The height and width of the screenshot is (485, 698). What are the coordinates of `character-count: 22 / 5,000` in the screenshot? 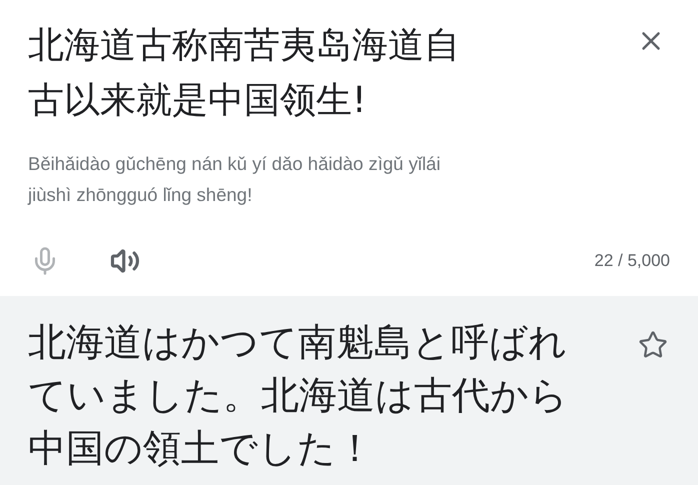 It's located at (632, 261).